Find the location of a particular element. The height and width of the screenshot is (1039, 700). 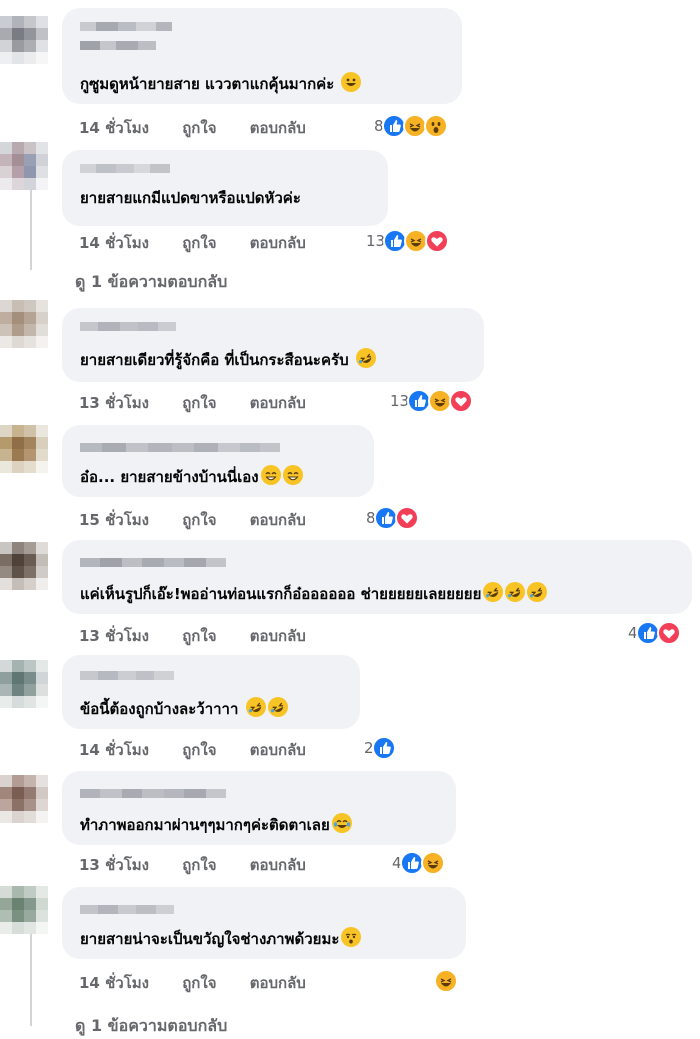

comment-bubble: อ๋อ... ยายสายข้างบ้านนี่เอง is located at coordinates (218, 461).